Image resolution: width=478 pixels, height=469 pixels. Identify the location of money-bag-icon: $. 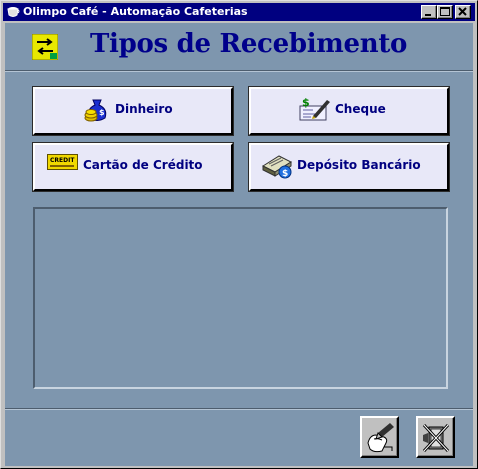
(97, 111).